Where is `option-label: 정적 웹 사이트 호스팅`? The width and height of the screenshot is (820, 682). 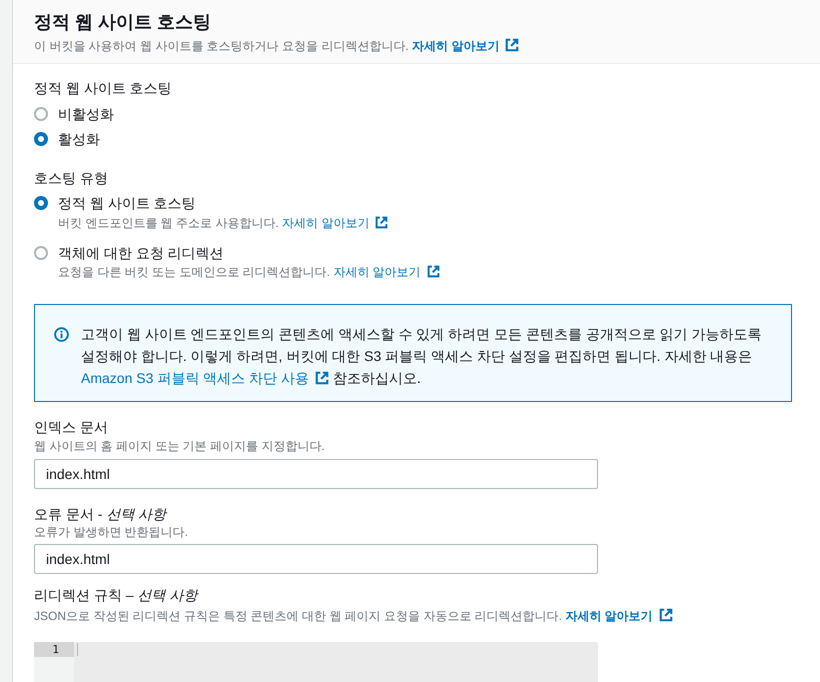 option-label: 정적 웹 사이트 호스팅 is located at coordinates (127, 203).